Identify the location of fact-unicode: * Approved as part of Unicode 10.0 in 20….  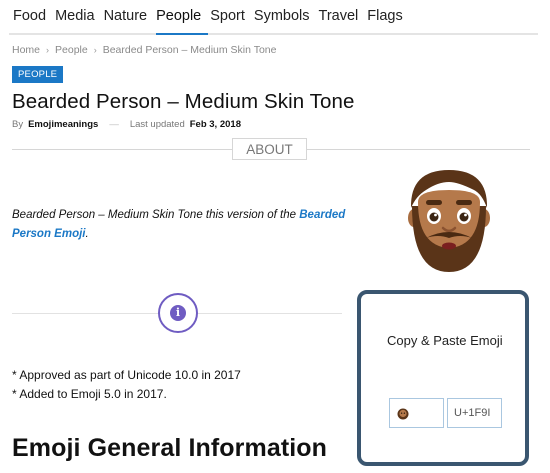
(126, 375).